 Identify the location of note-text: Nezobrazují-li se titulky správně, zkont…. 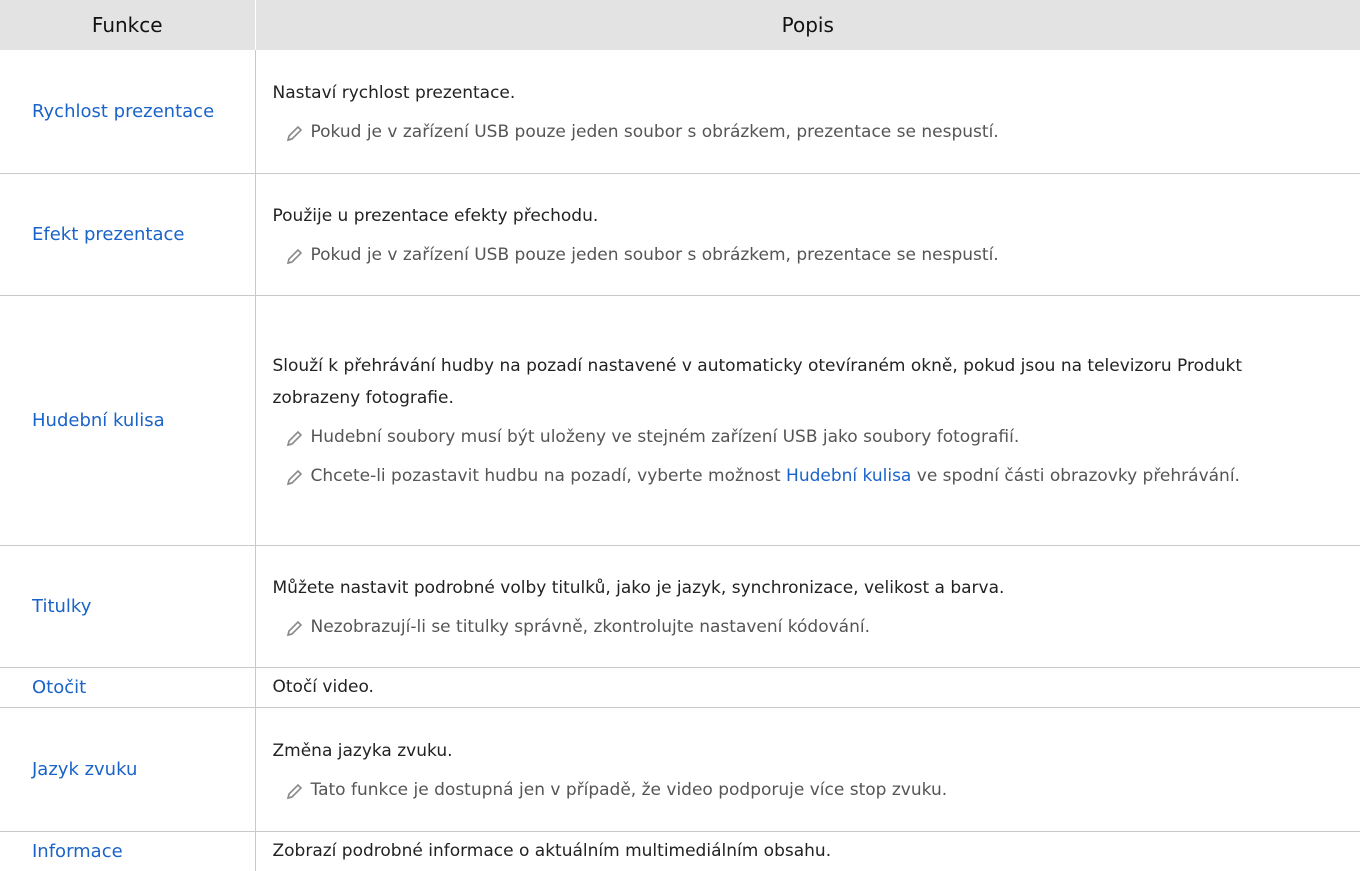
(590, 626).